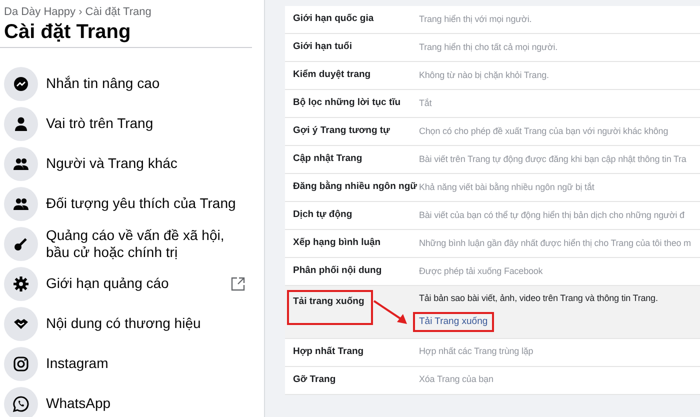 This screenshot has width=700, height=417. I want to click on gear-icon, so click(21, 284).